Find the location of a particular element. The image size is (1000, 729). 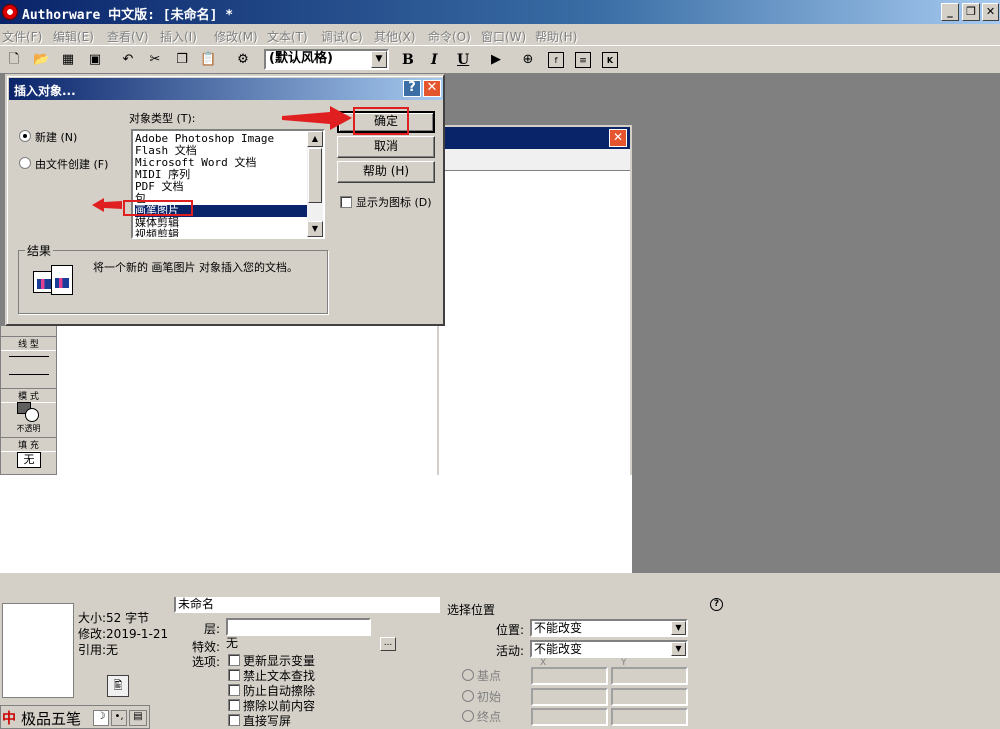

arrow-to-selected-item is located at coordinates (107, 205).